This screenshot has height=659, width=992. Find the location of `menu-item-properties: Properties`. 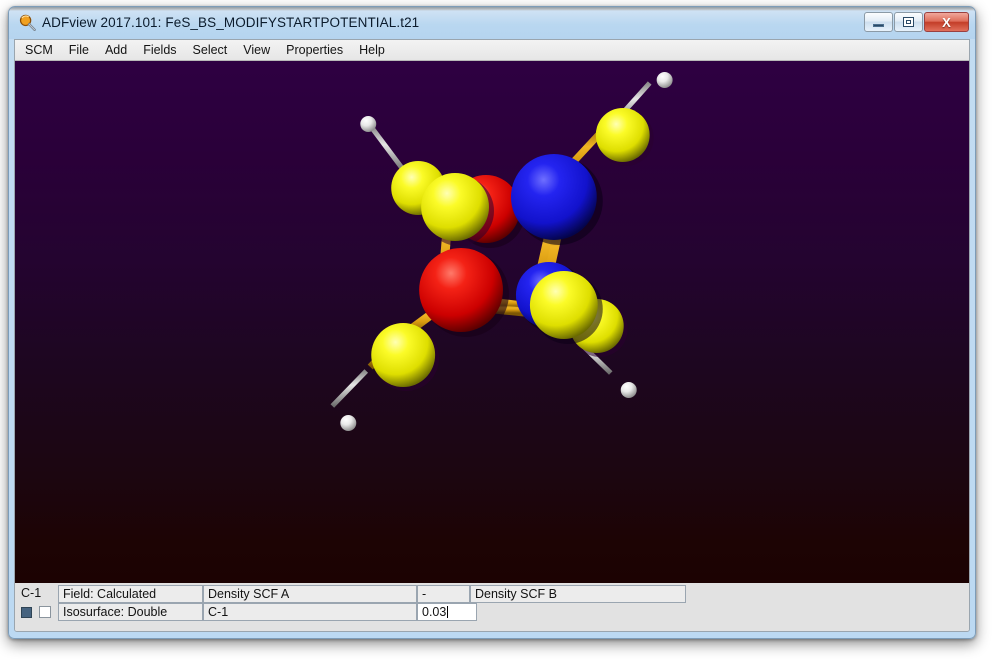

menu-item-properties: Properties is located at coordinates (314, 50).